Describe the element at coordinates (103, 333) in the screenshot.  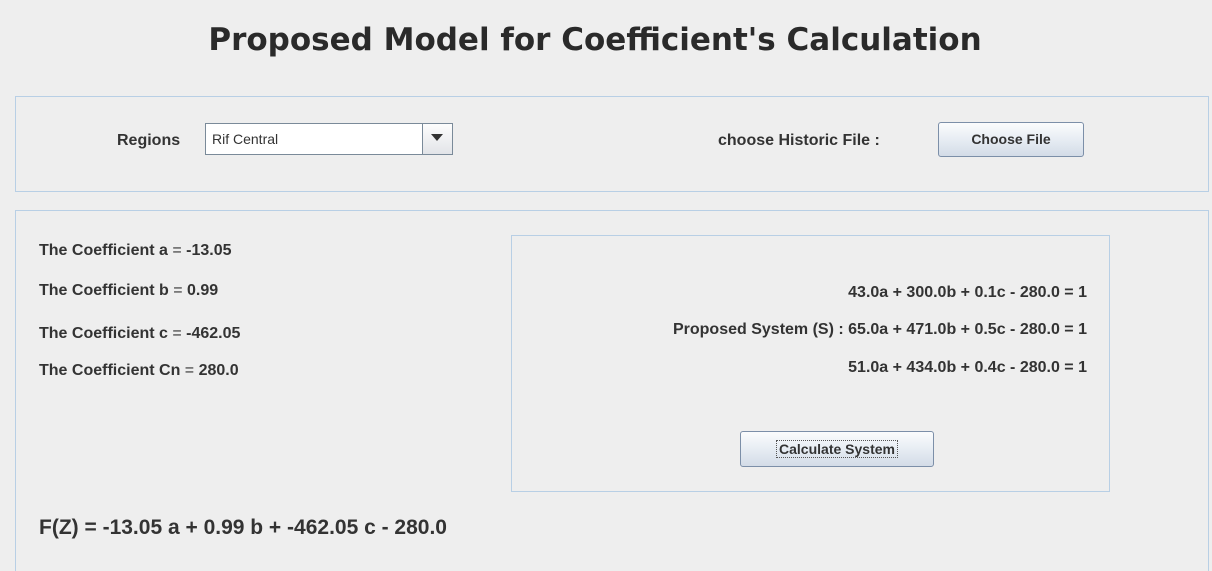
I see `coefficient-c-label: The Coefficient c` at that location.